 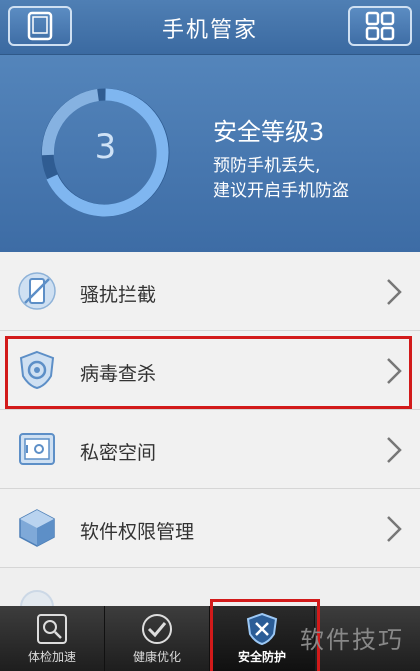 I want to click on app-header: 手机管家, so click(x=210, y=27).